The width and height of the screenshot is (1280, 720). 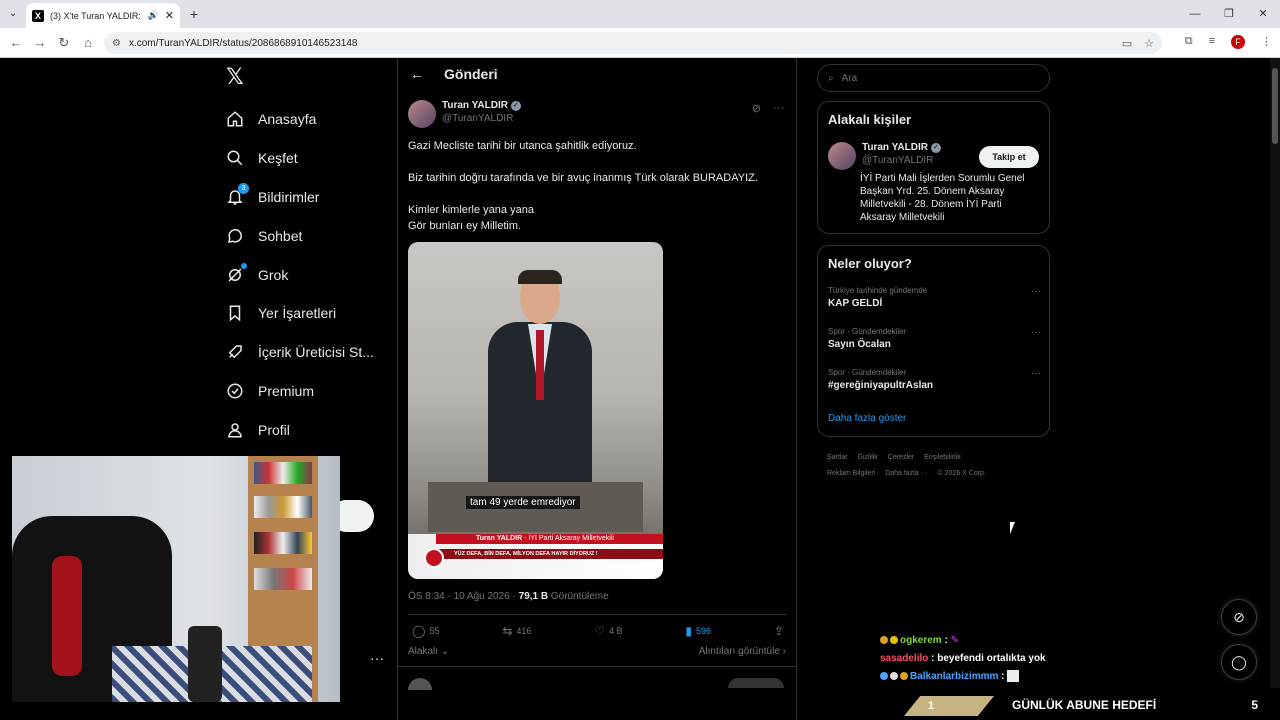 I want to click on trend-item: Spor · Gündemdekiler Sayın Öcalan ···, so click(x=934, y=338).